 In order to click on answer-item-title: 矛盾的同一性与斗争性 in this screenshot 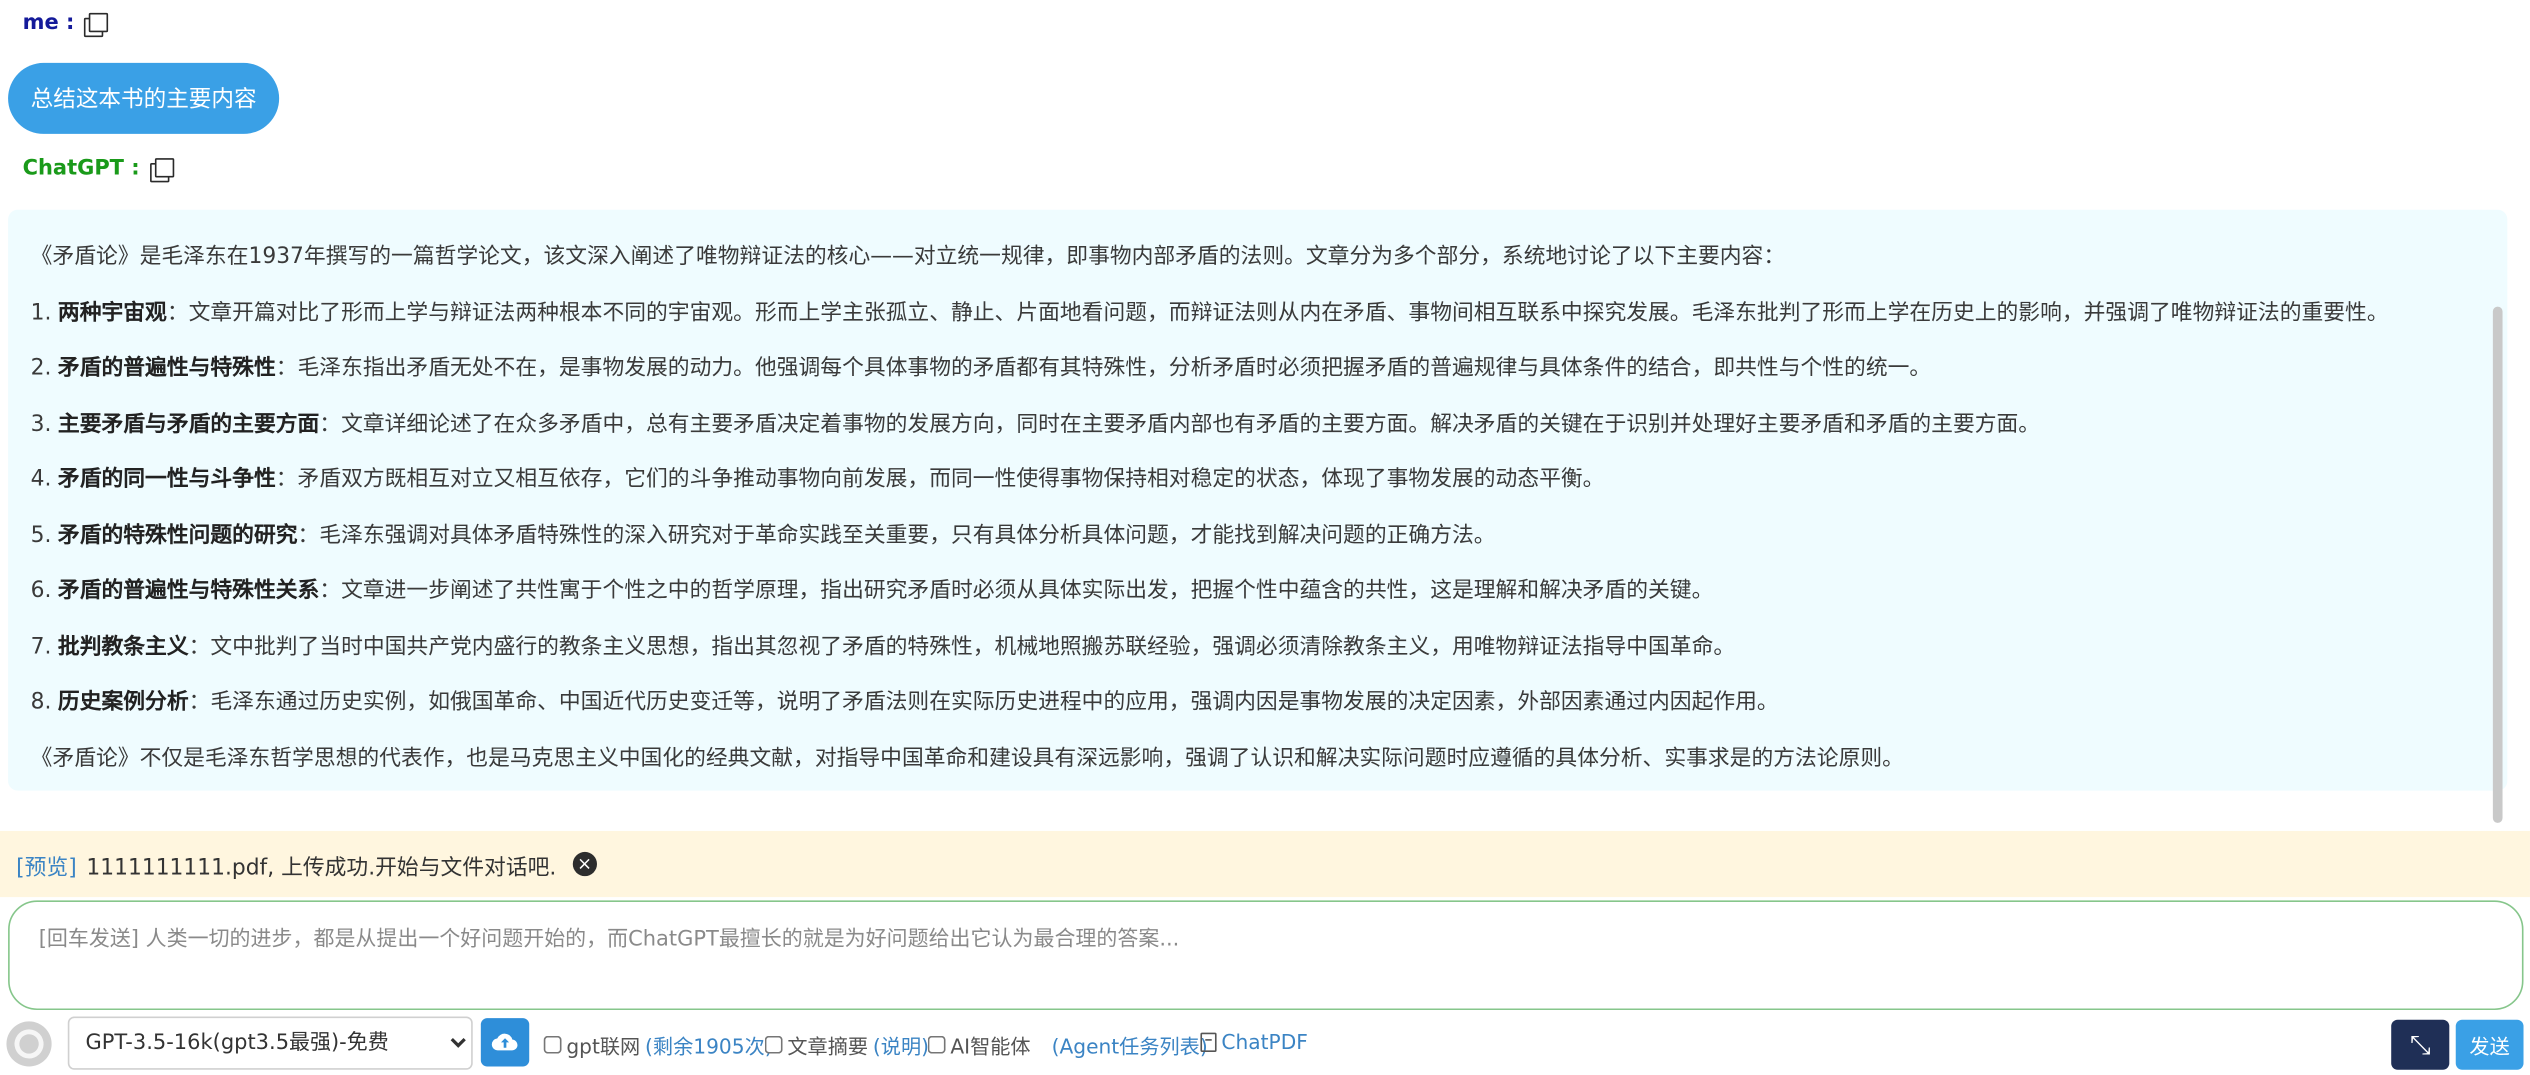, I will do `click(166, 479)`.